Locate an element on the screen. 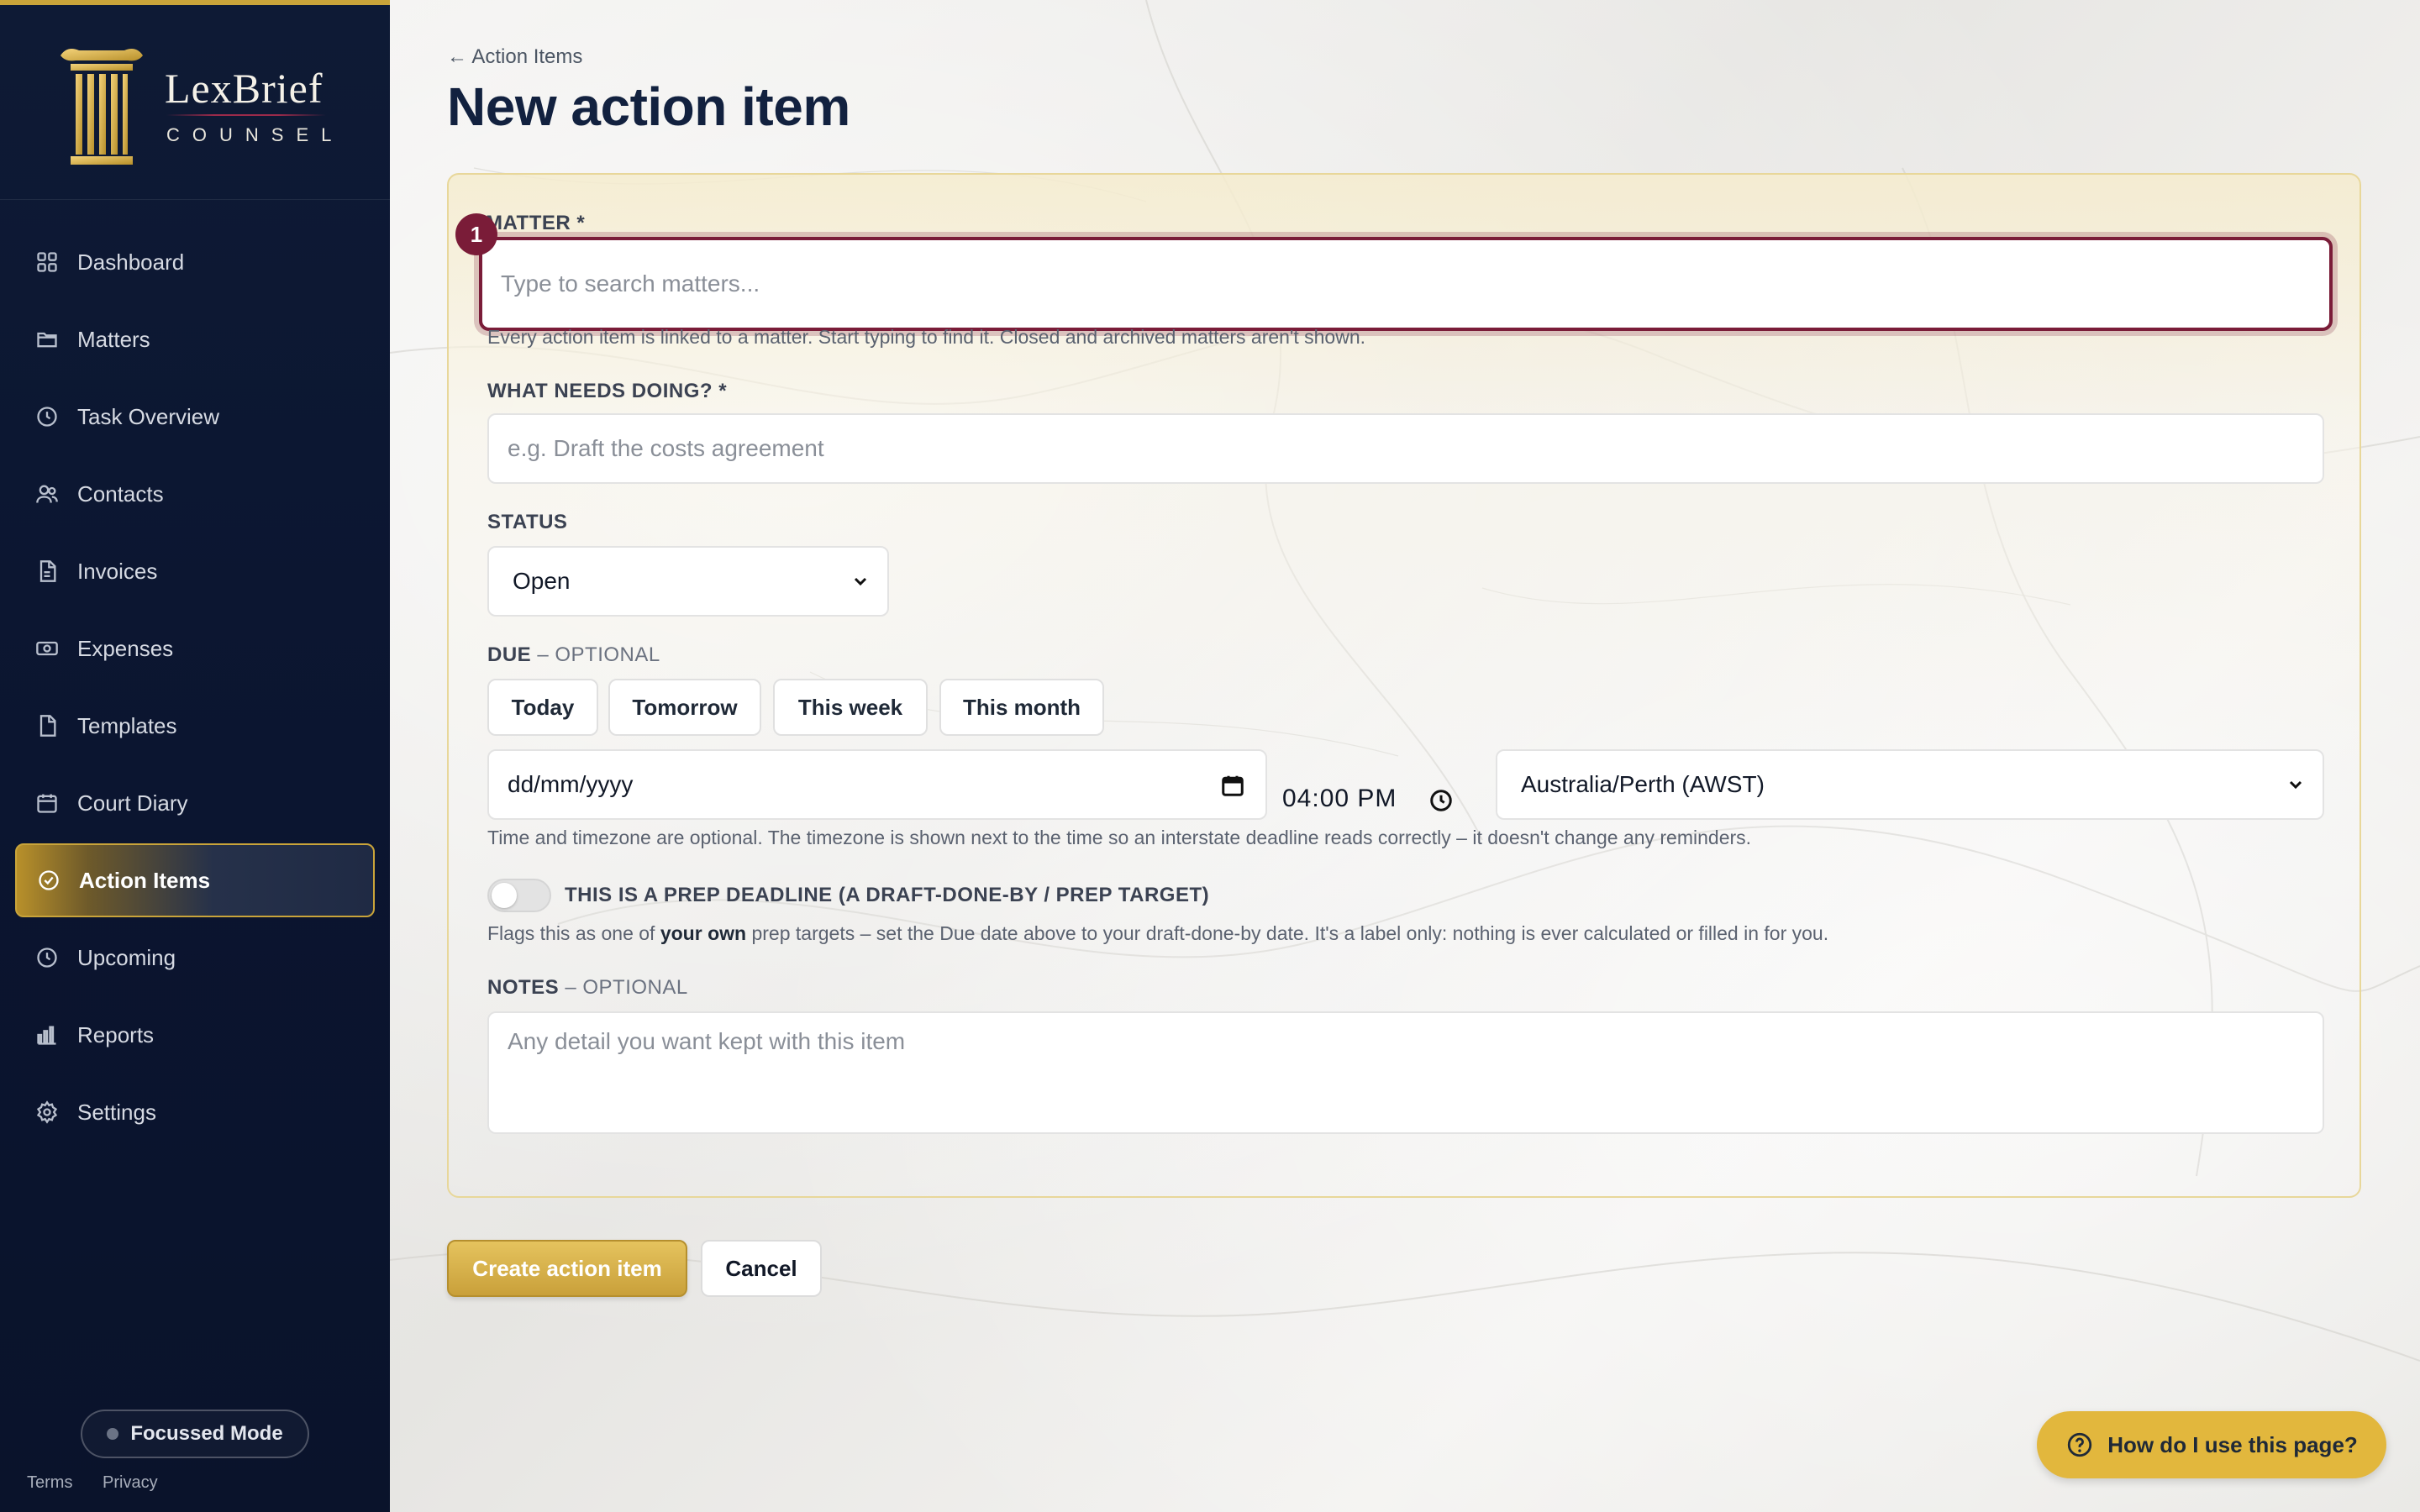 This screenshot has height=1512, width=2420. focussed-mode-label: Focussed Mode is located at coordinates (206, 1433).